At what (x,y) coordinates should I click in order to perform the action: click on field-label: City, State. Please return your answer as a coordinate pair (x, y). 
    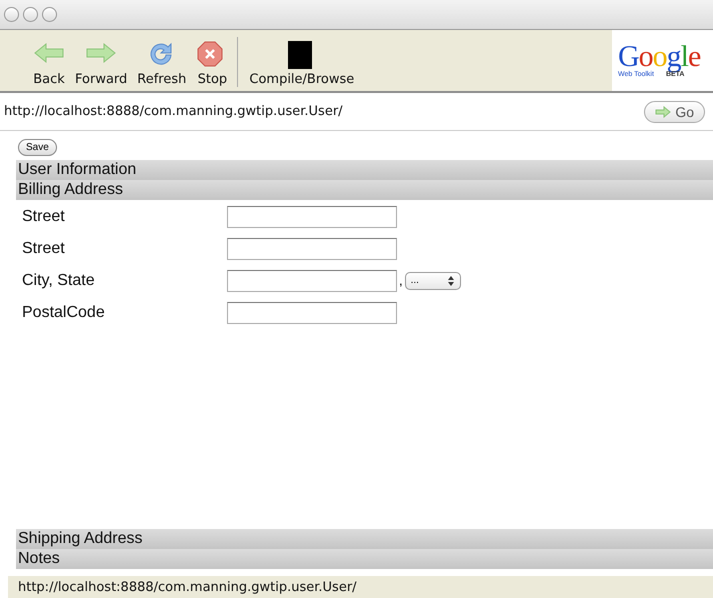
    Looking at the image, I should click on (59, 281).